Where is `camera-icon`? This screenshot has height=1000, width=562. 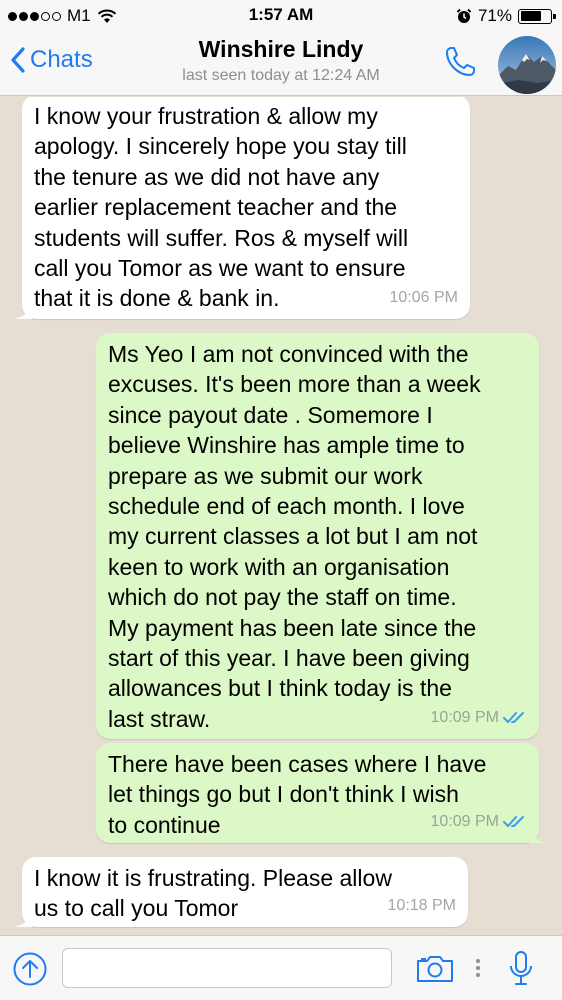 camera-icon is located at coordinates (435, 969).